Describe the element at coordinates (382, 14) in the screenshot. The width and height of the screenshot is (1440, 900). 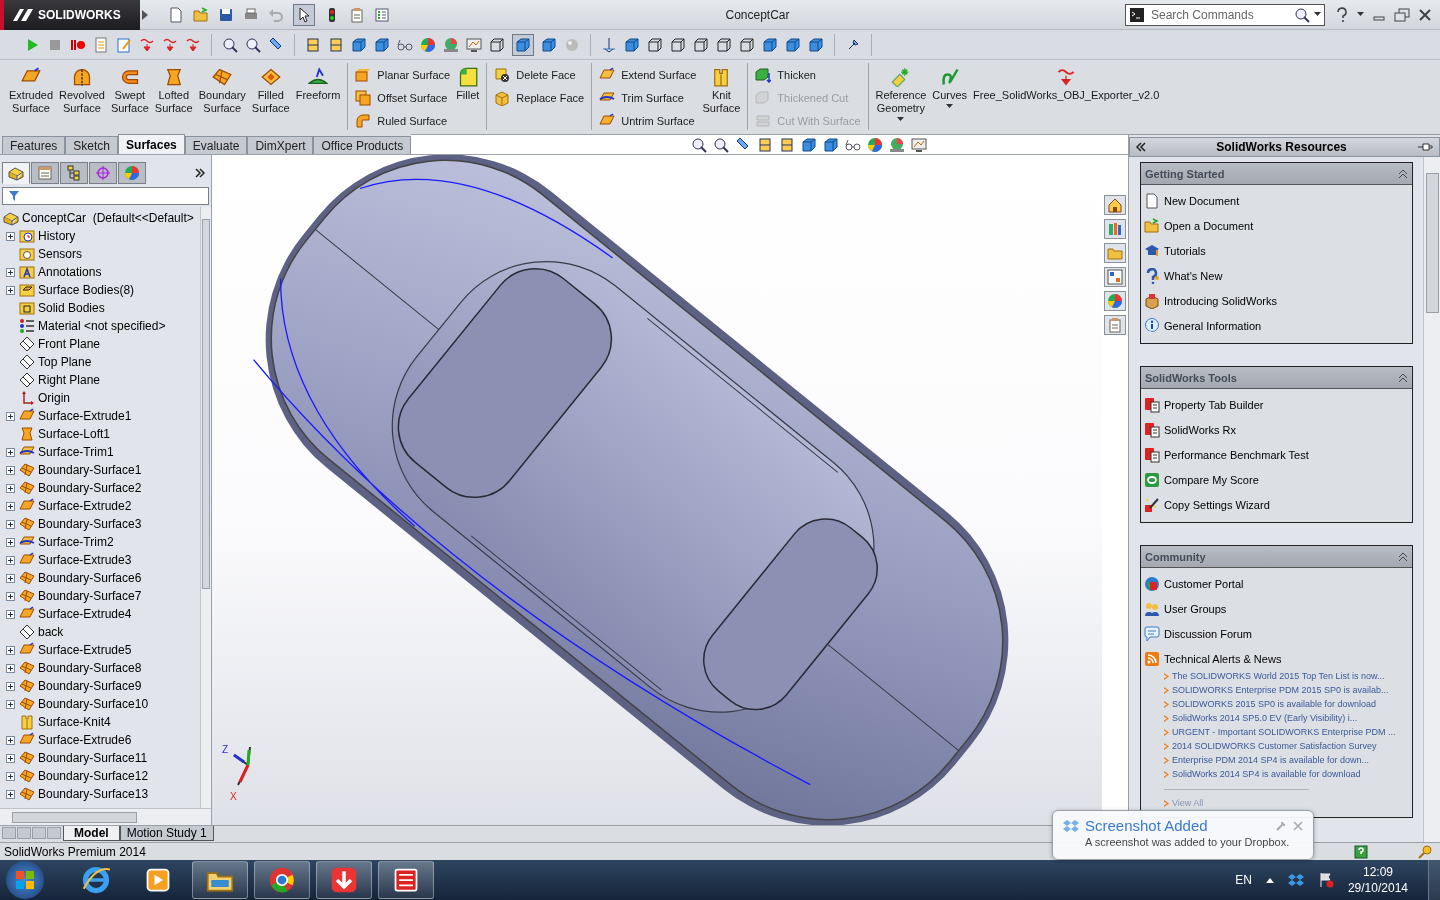
I see `checklist-icon` at that location.